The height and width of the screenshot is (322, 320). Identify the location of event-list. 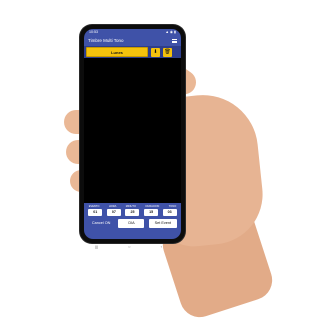
(132, 136).